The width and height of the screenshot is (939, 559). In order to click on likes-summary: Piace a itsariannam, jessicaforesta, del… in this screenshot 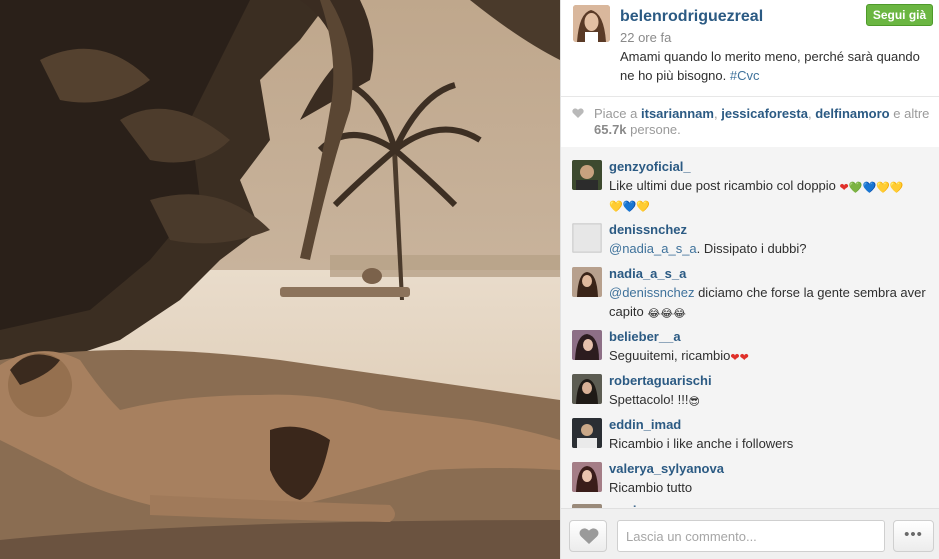, I will do `click(750, 121)`.